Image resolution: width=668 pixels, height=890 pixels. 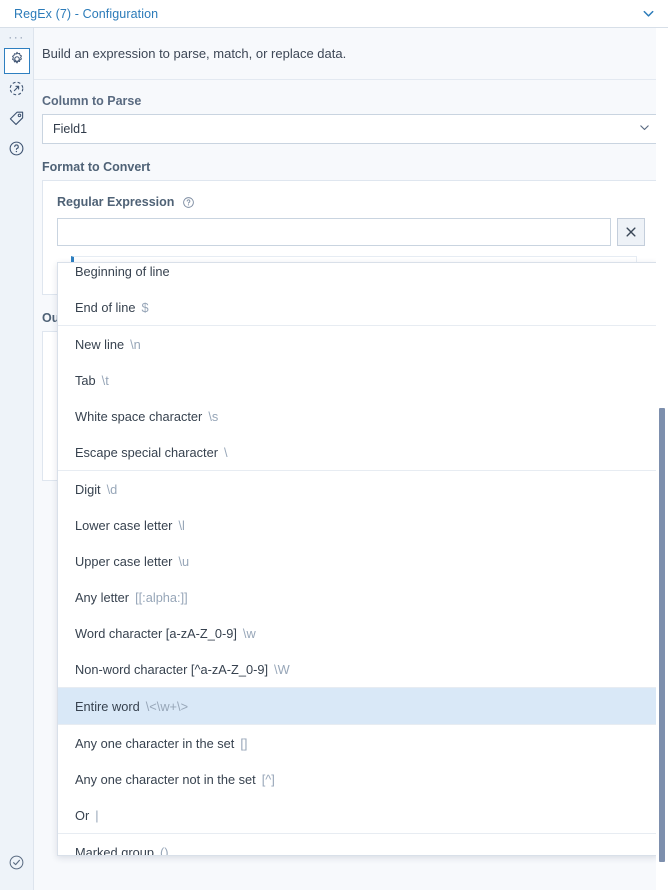 I want to click on dropdown-item: Any letter [[:alpha:]], so click(x=357, y=597).